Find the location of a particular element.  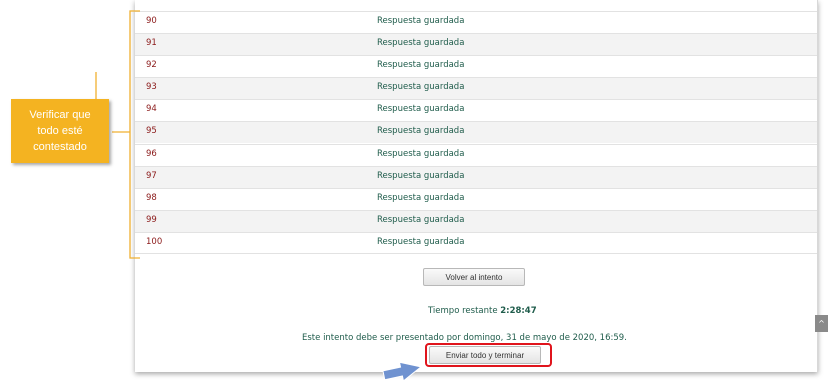

table-row: 99 Respuesta guardada is located at coordinates (476, 221).